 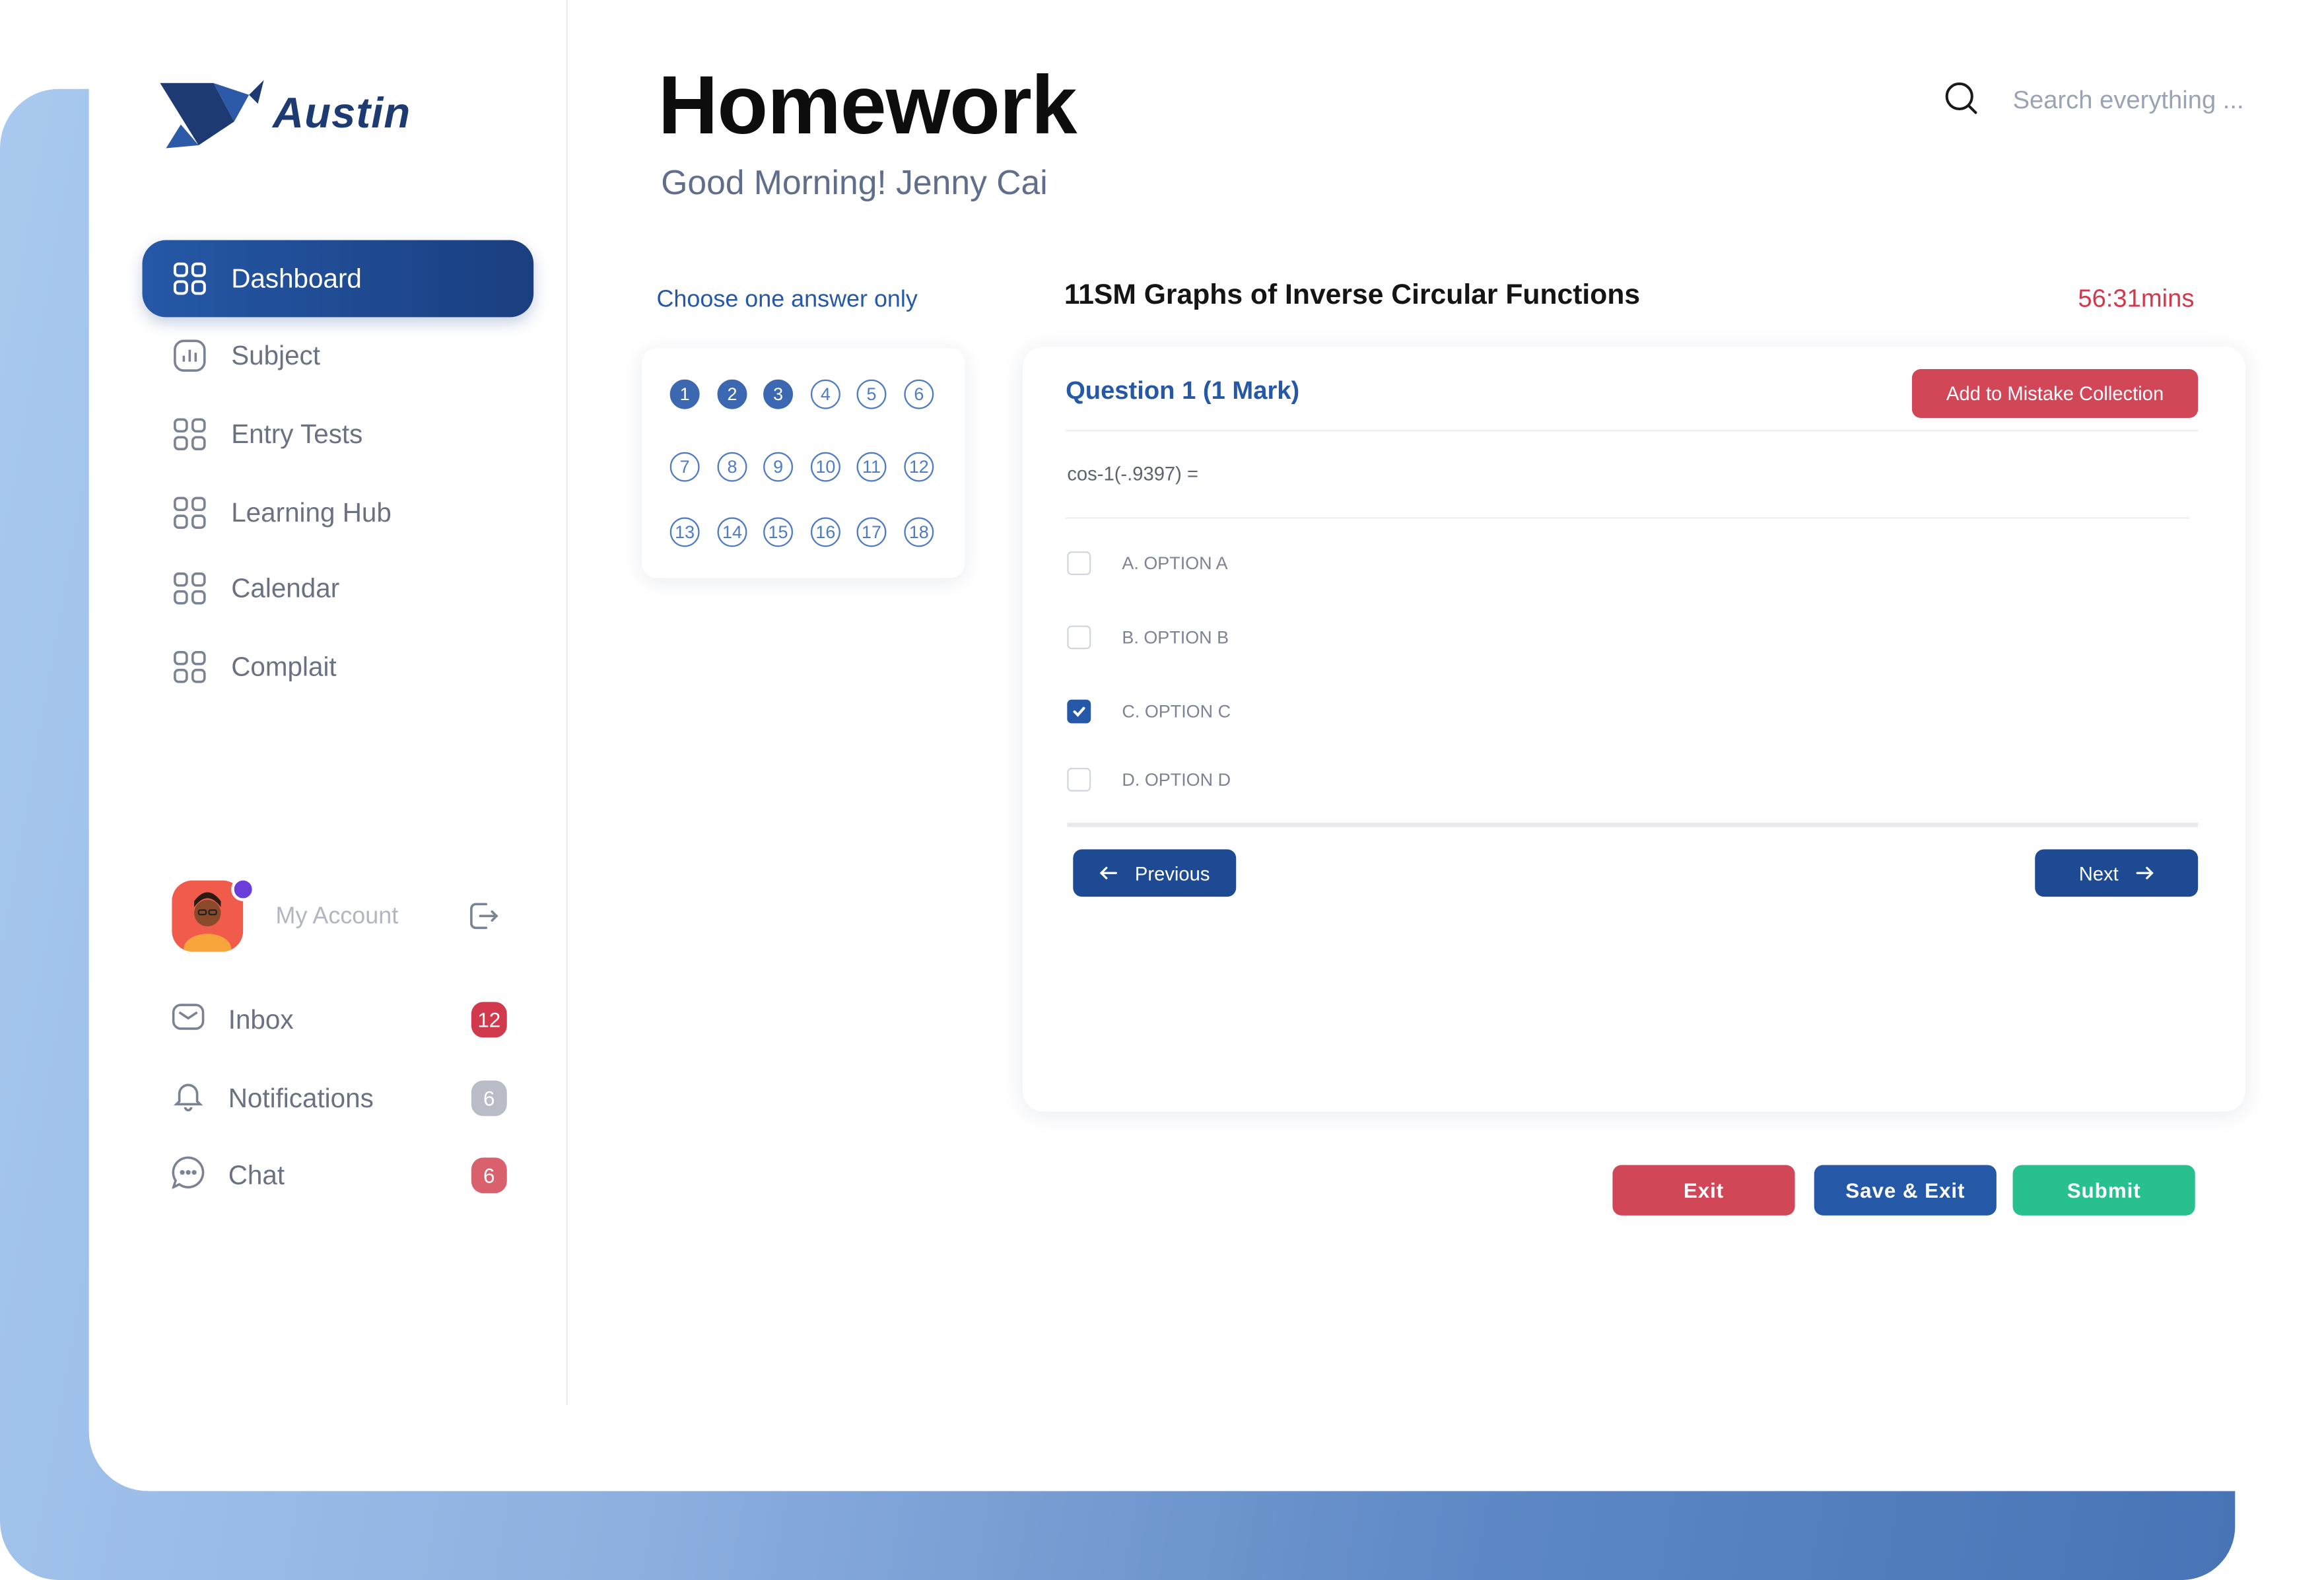 I want to click on sidebar-item-dashboard: Dashboard, so click(x=338, y=279).